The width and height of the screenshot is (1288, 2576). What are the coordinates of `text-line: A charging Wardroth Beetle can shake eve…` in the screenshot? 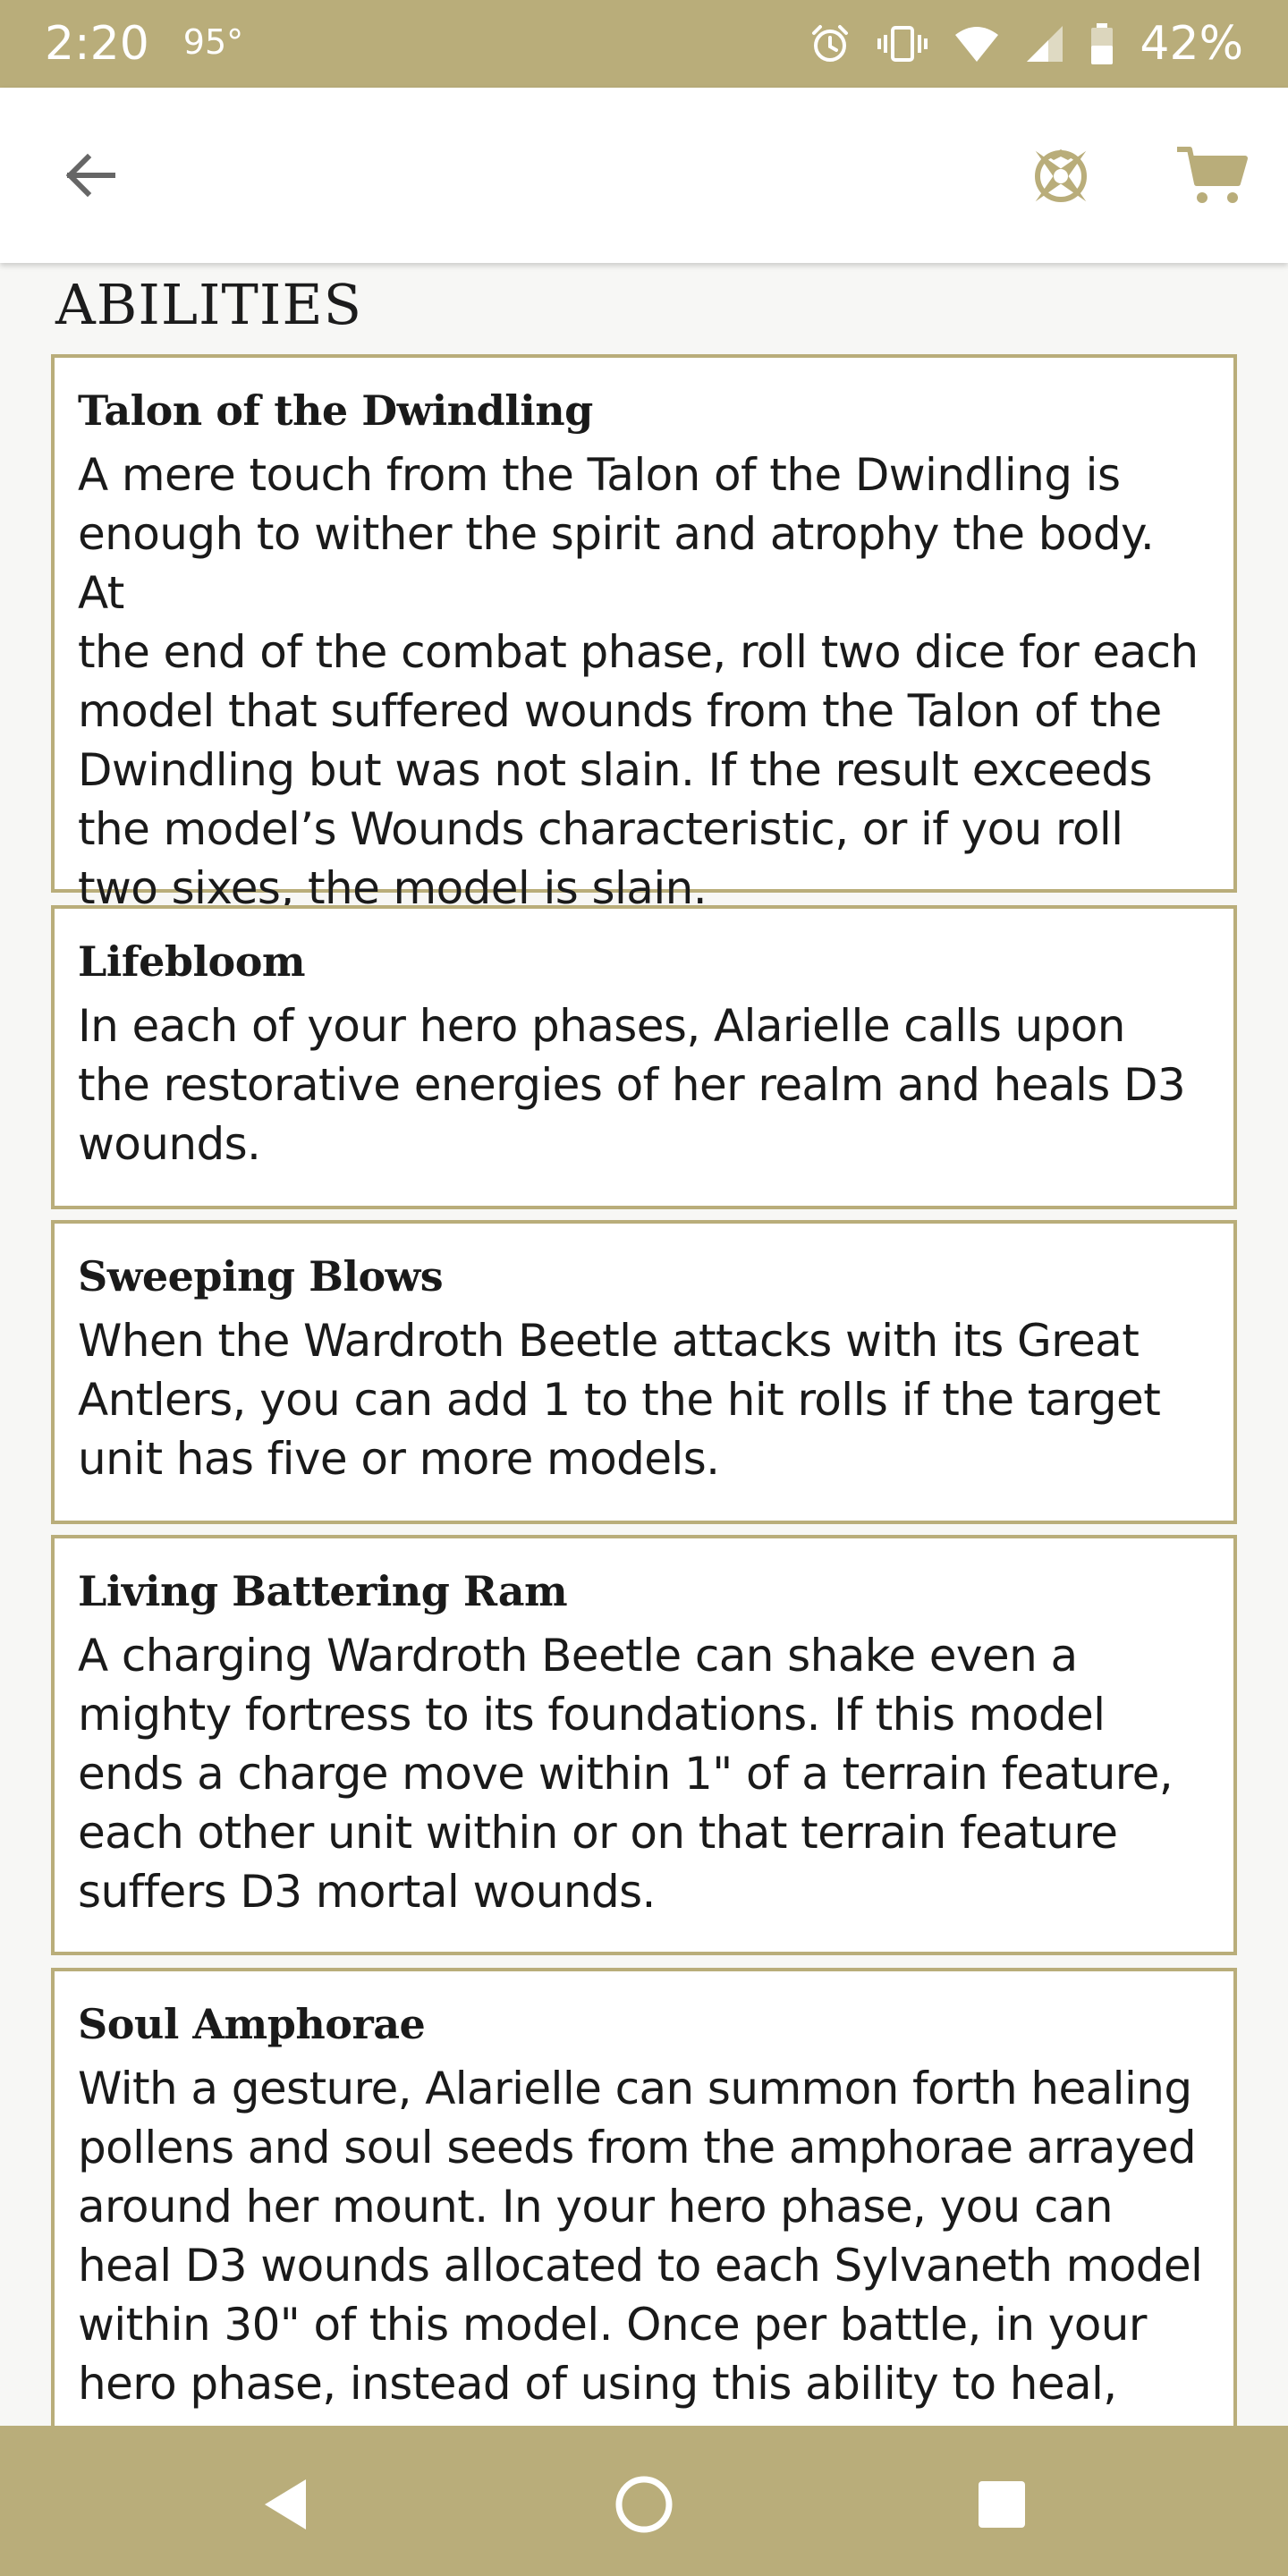 It's located at (578, 1656).